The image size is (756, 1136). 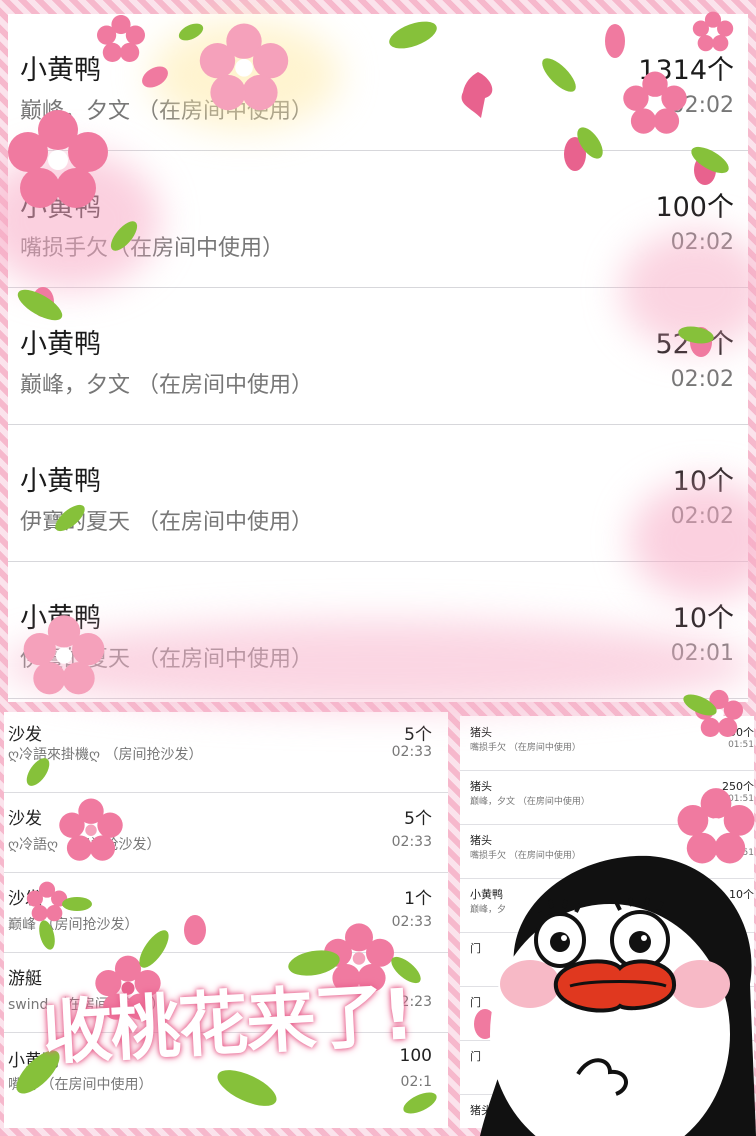 I want to click on gift-sender: 嘴损 （在房间中使用）, so click(x=80, y=1085).